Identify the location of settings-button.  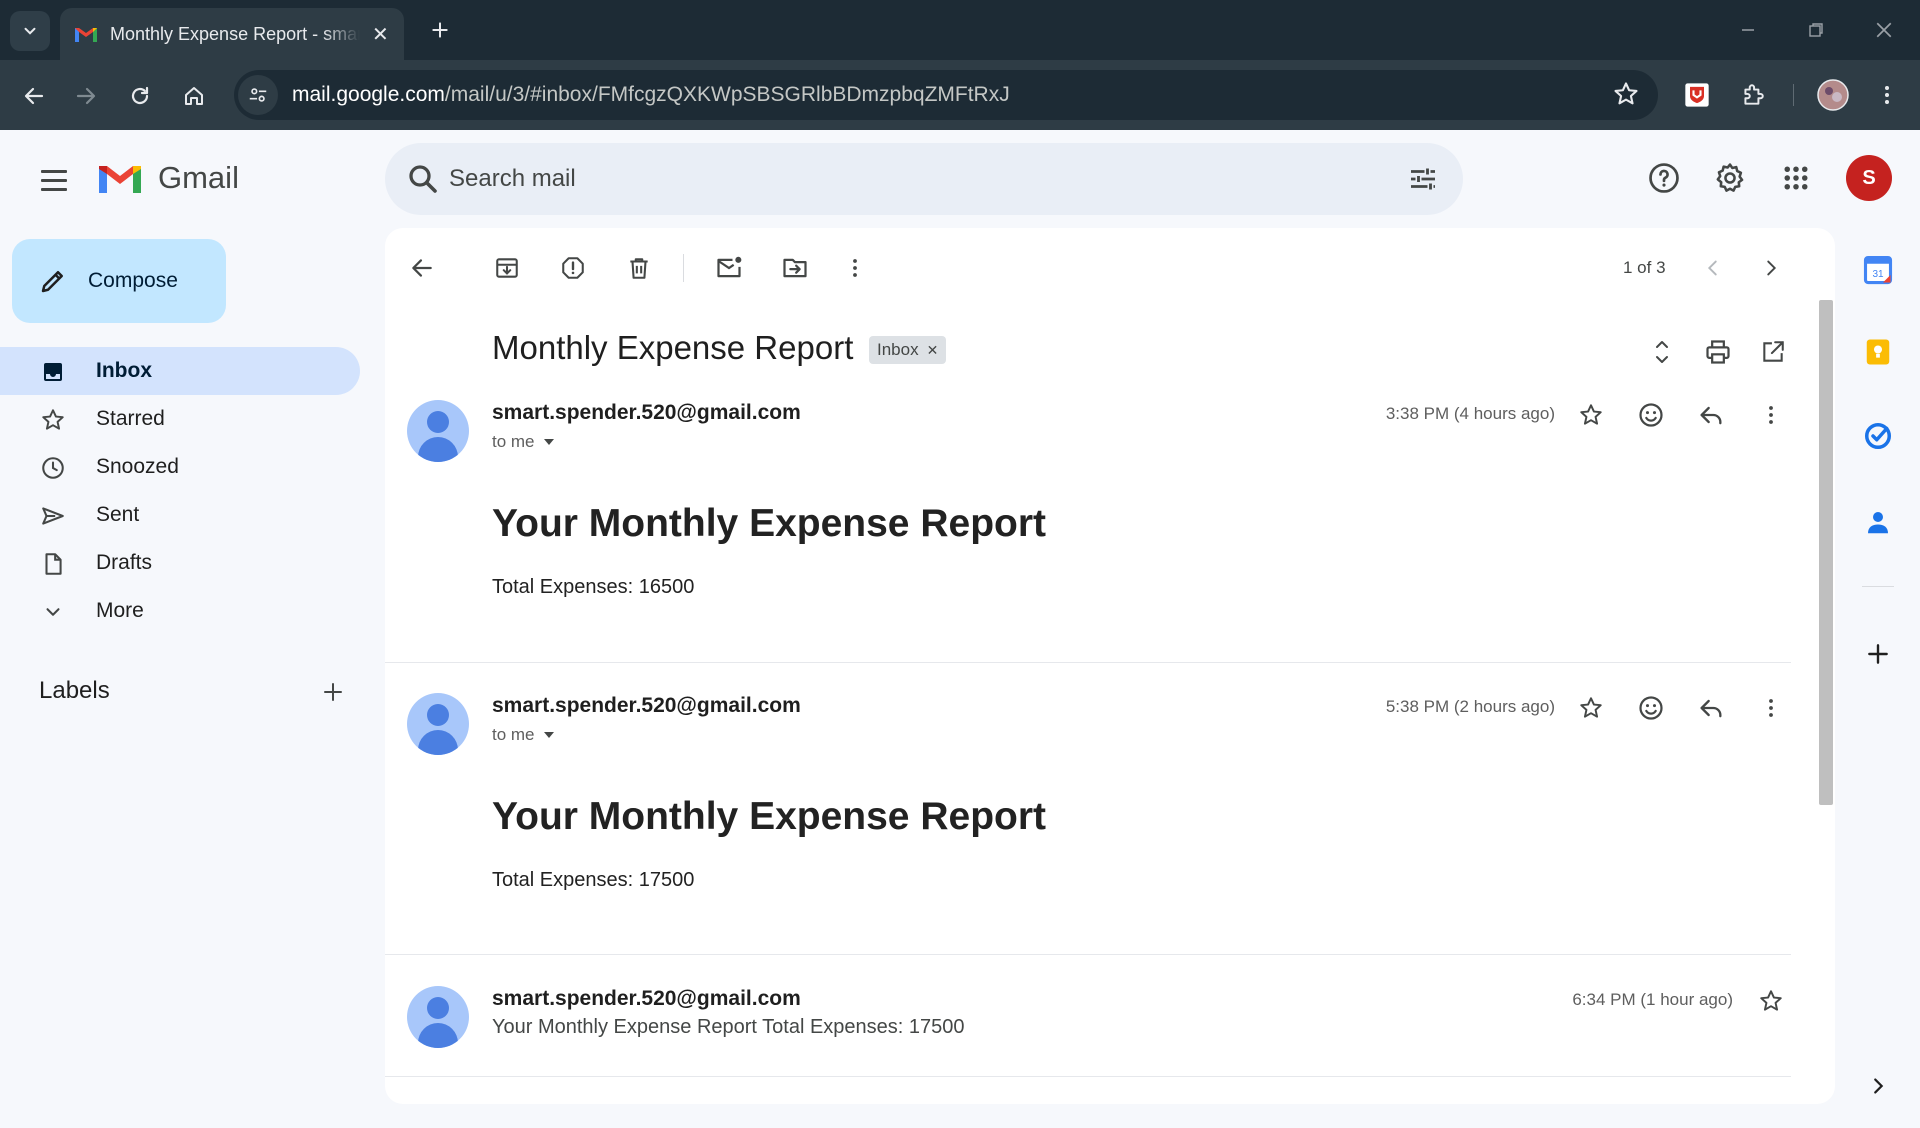
(1730, 178).